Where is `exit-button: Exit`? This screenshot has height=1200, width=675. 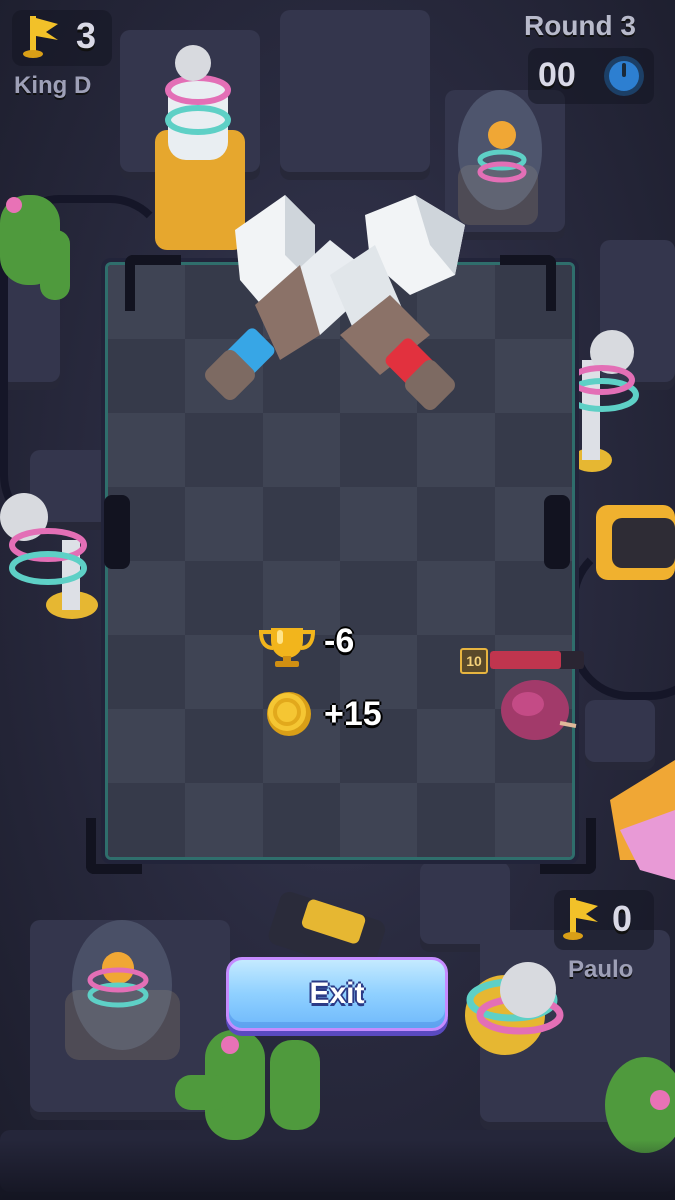
exit-button: Exit is located at coordinates (337, 994).